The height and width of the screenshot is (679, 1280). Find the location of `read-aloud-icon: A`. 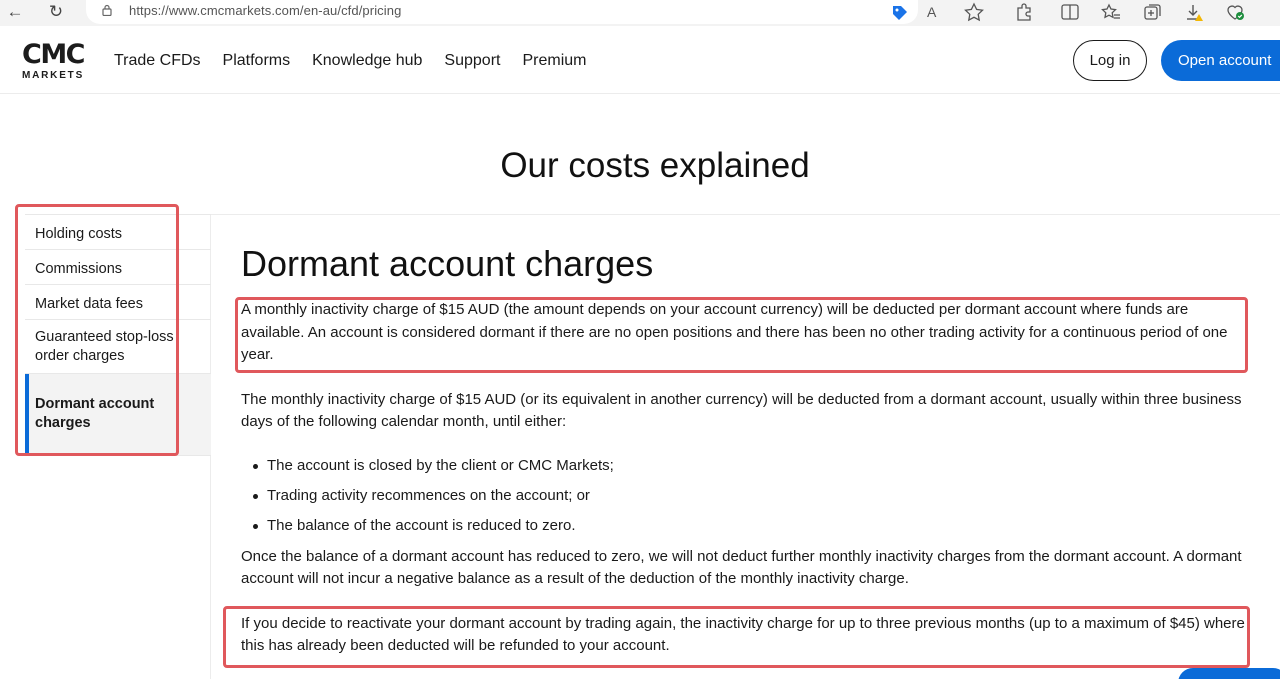

read-aloud-icon: A is located at coordinates (938, 12).